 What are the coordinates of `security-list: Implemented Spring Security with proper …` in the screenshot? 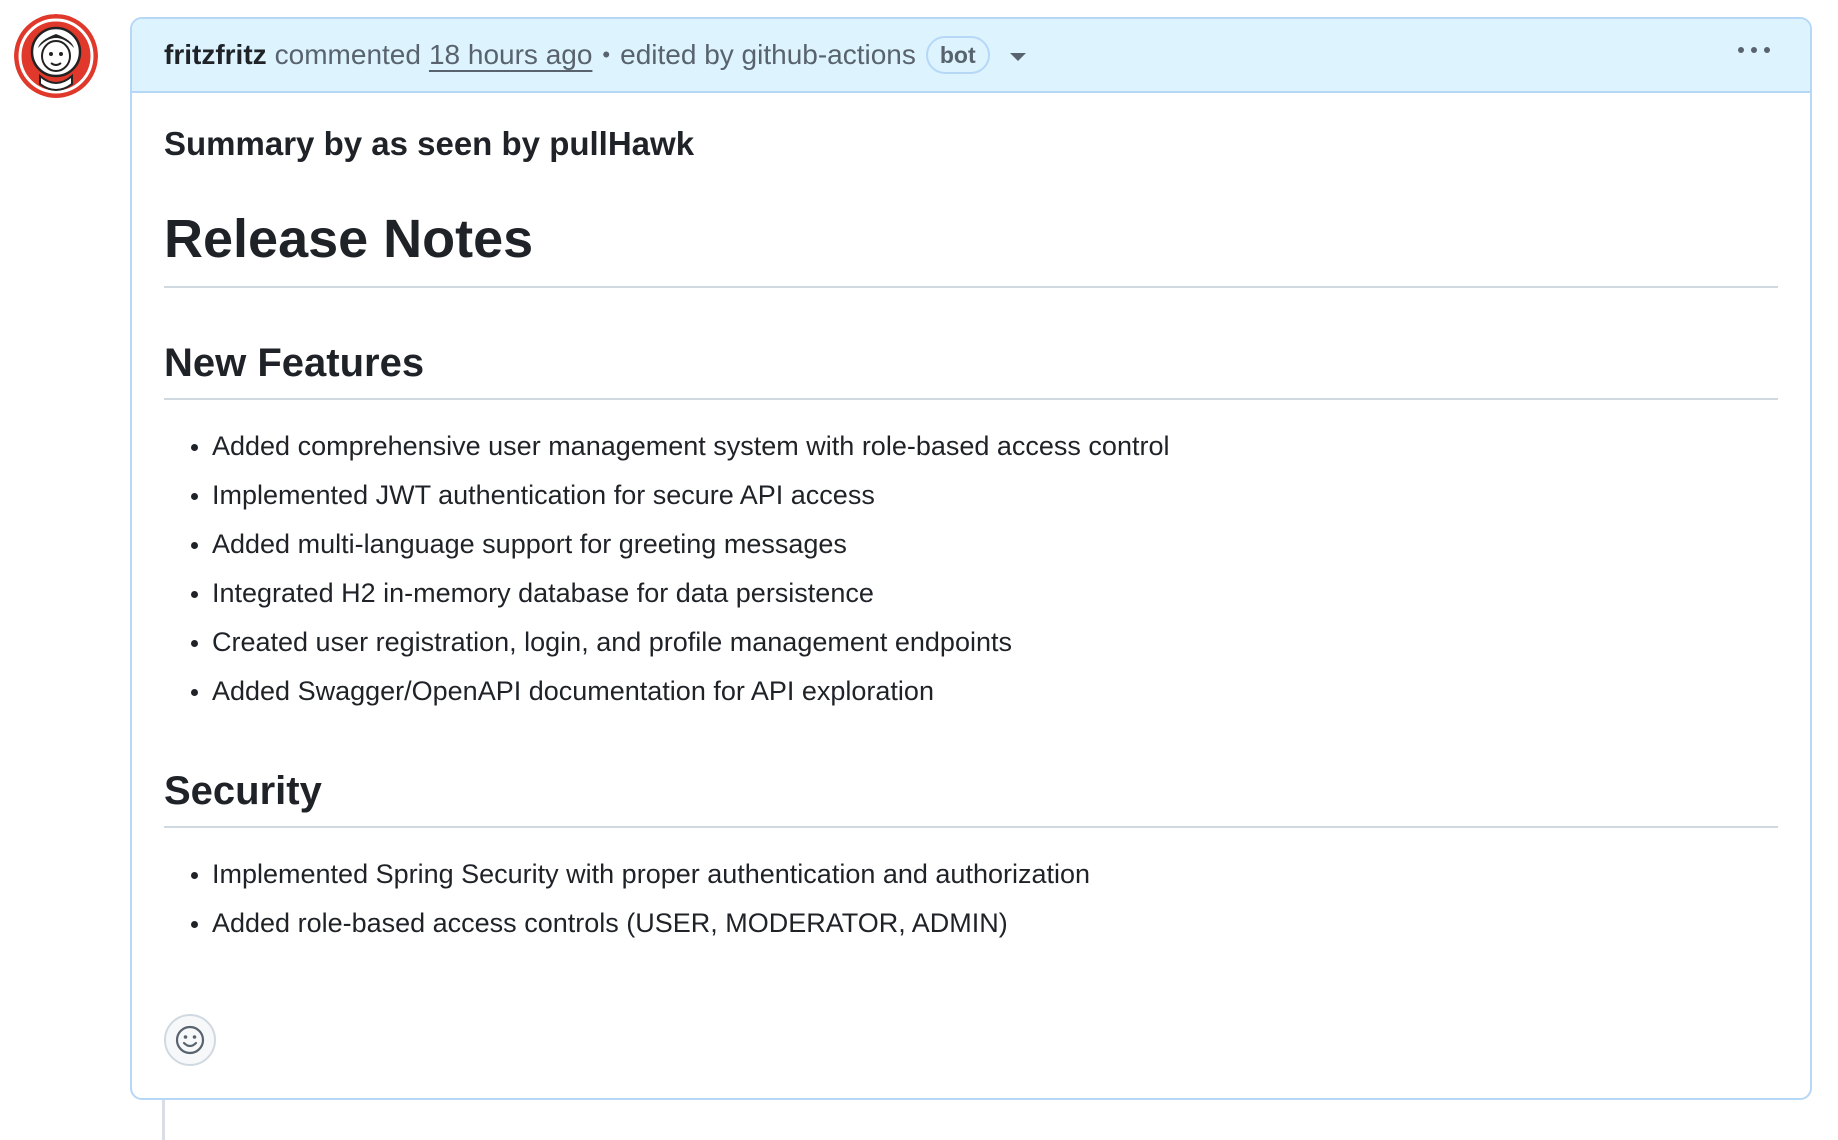 It's located at (971, 899).